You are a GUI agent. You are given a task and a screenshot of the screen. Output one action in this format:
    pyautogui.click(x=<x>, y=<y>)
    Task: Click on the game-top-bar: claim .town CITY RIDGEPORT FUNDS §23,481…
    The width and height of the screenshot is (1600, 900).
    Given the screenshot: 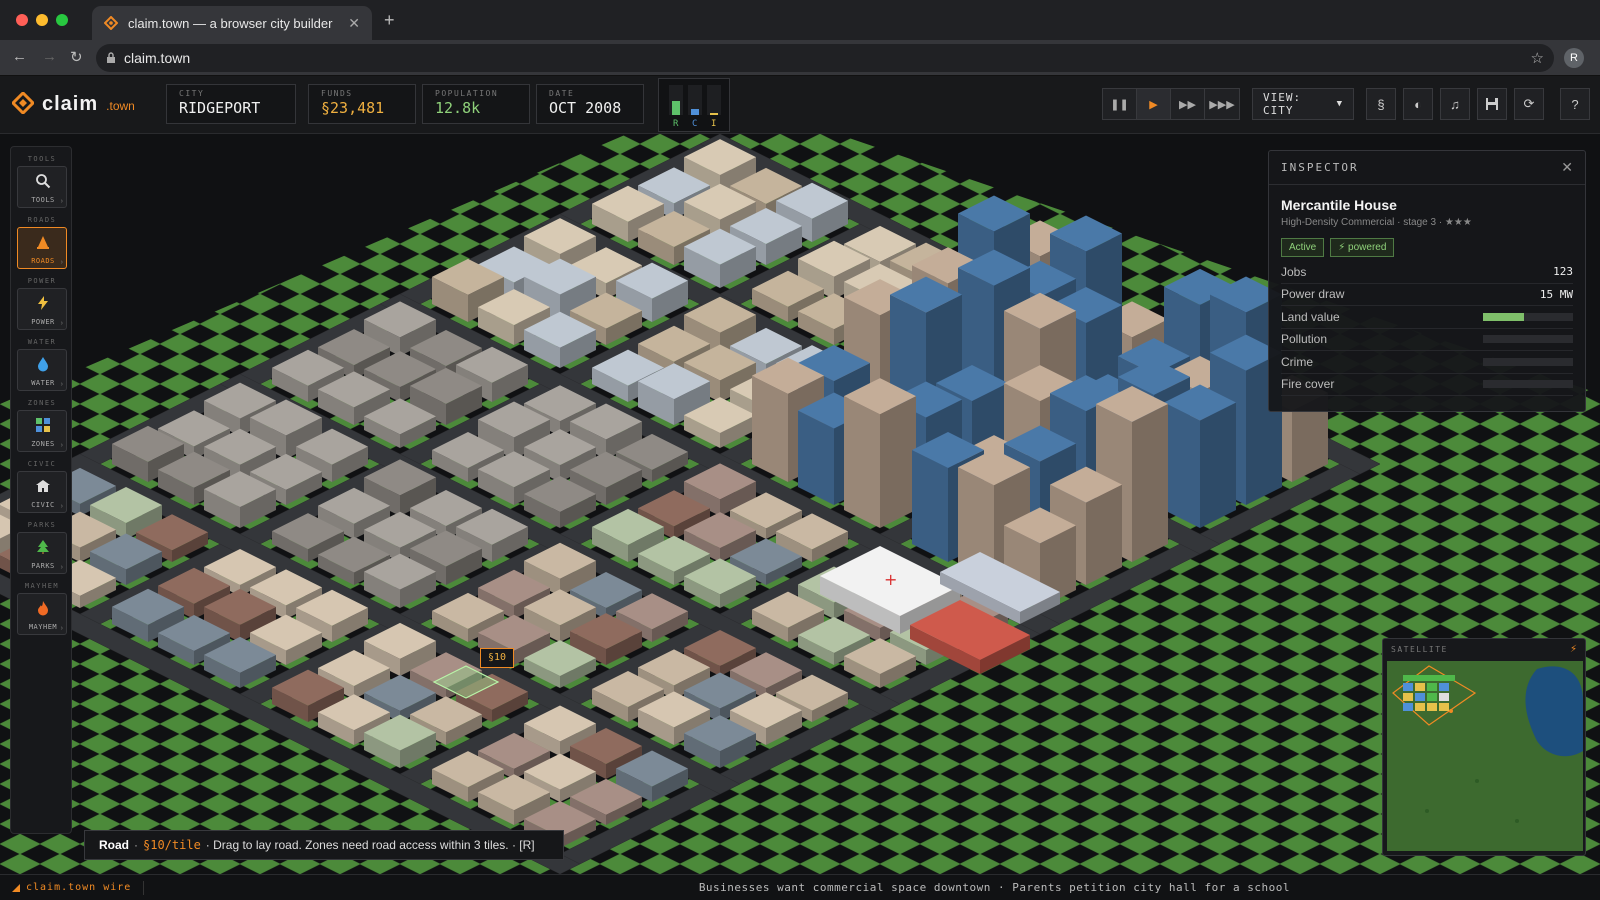 What is the action you would take?
    pyautogui.click(x=800, y=105)
    